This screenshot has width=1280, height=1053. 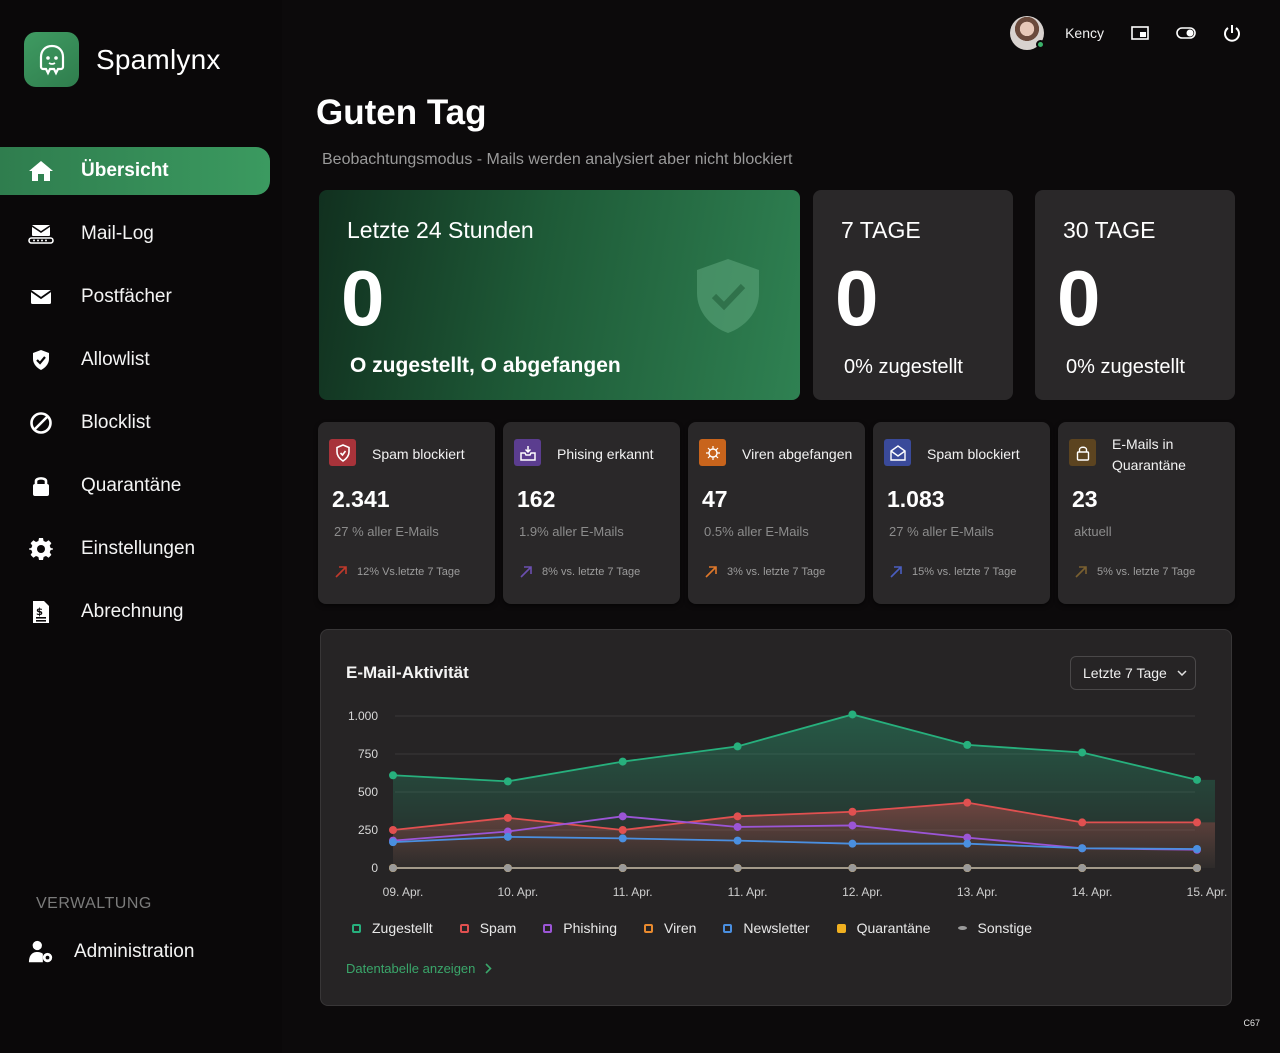 What do you see at coordinates (715, 499) in the screenshot?
I see `stat-value: 47` at bounding box center [715, 499].